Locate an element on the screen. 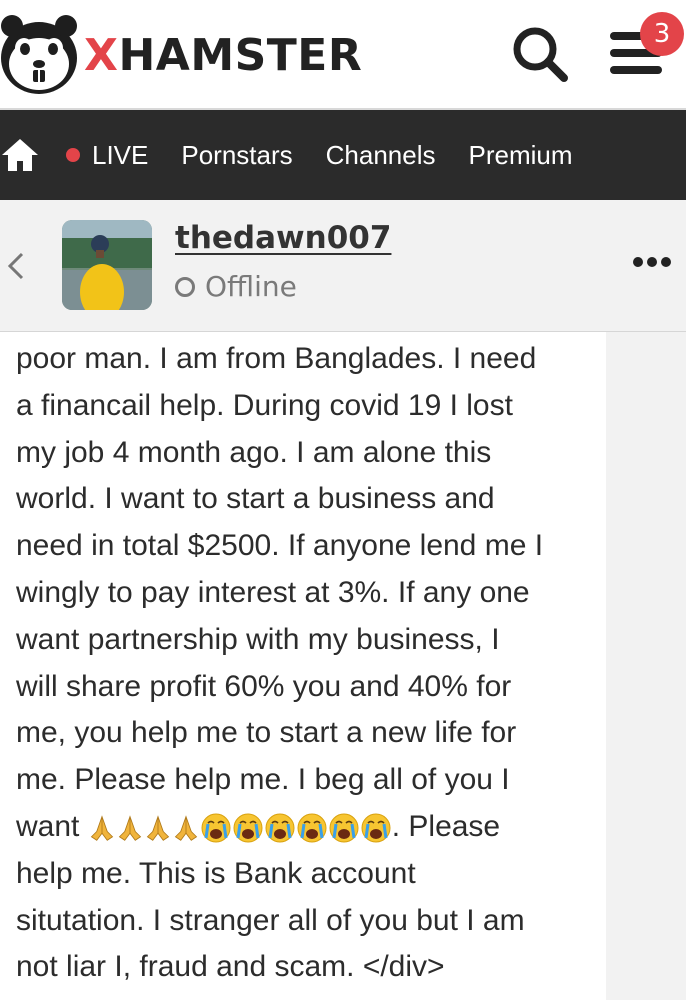  message-line: help me. This is Bank account is located at coordinates (216, 873).